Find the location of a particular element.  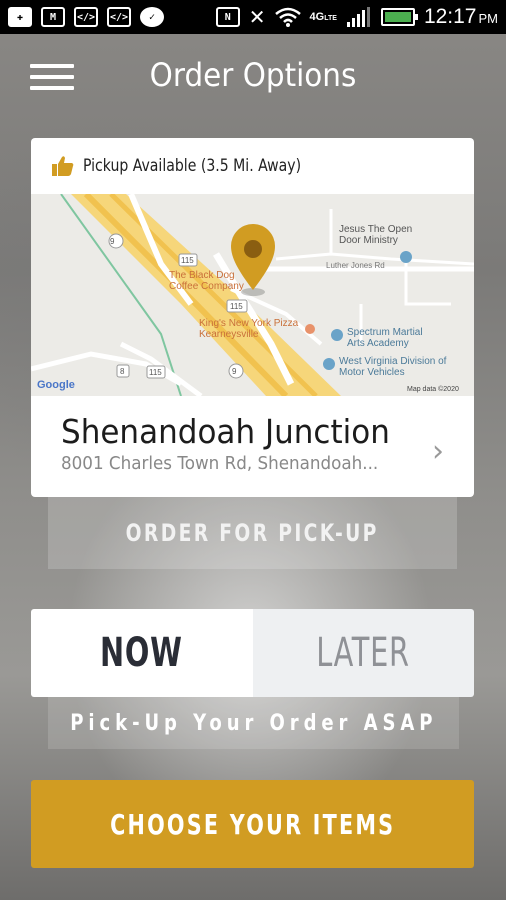

choose-items-button: CHOOSE YOUR ITEMS is located at coordinates (252, 824).